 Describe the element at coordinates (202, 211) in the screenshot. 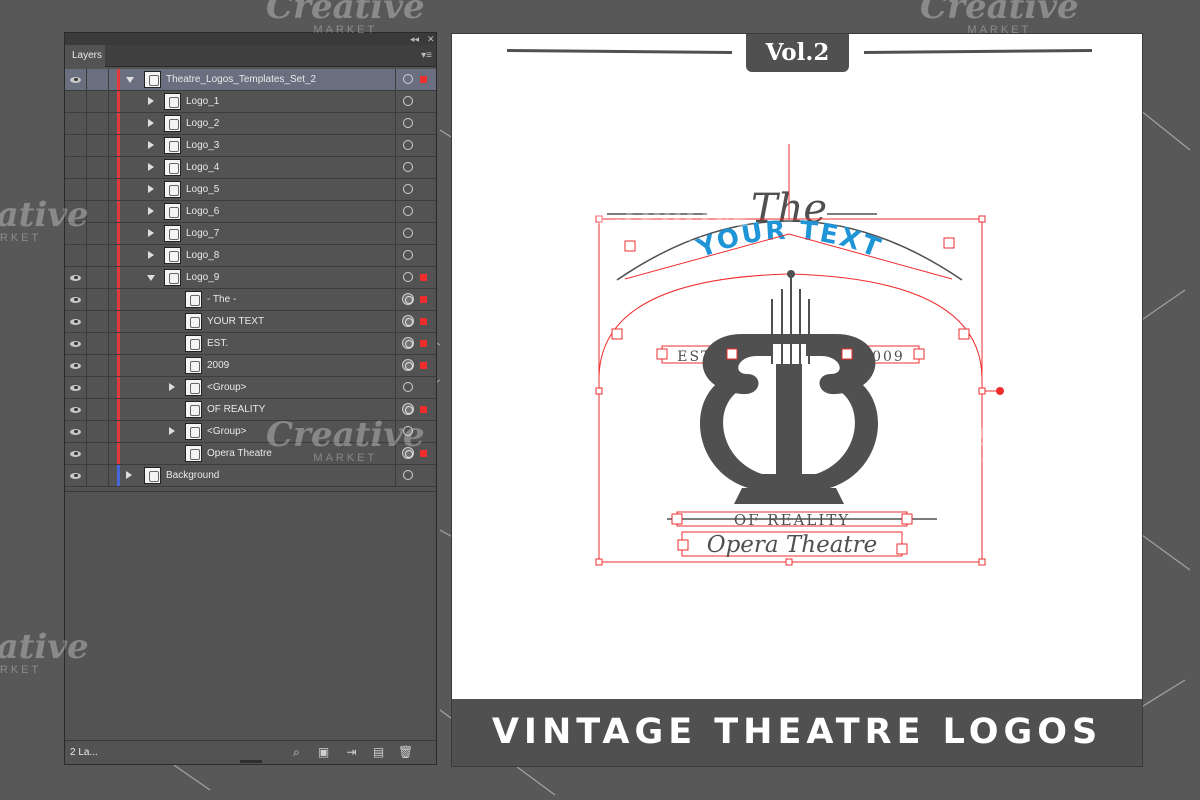

I see `layer-name: Logo_6` at that location.